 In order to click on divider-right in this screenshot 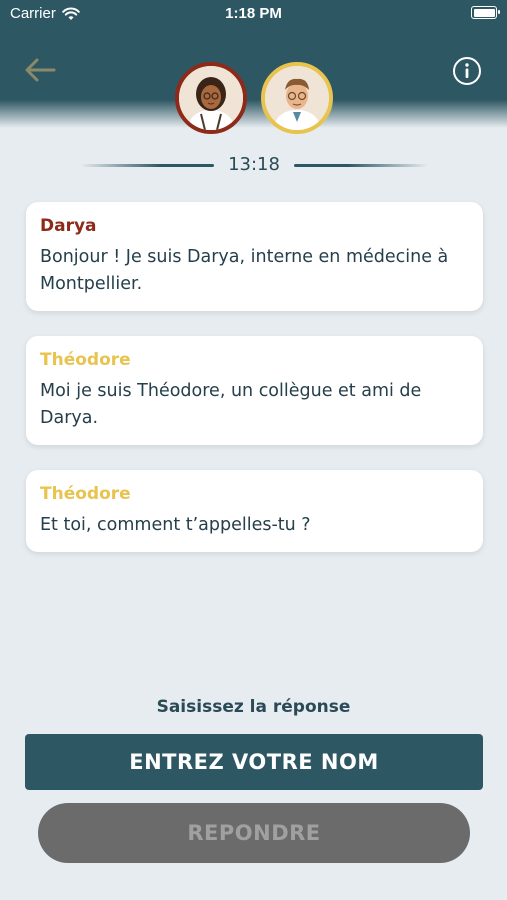, I will do `click(361, 165)`.